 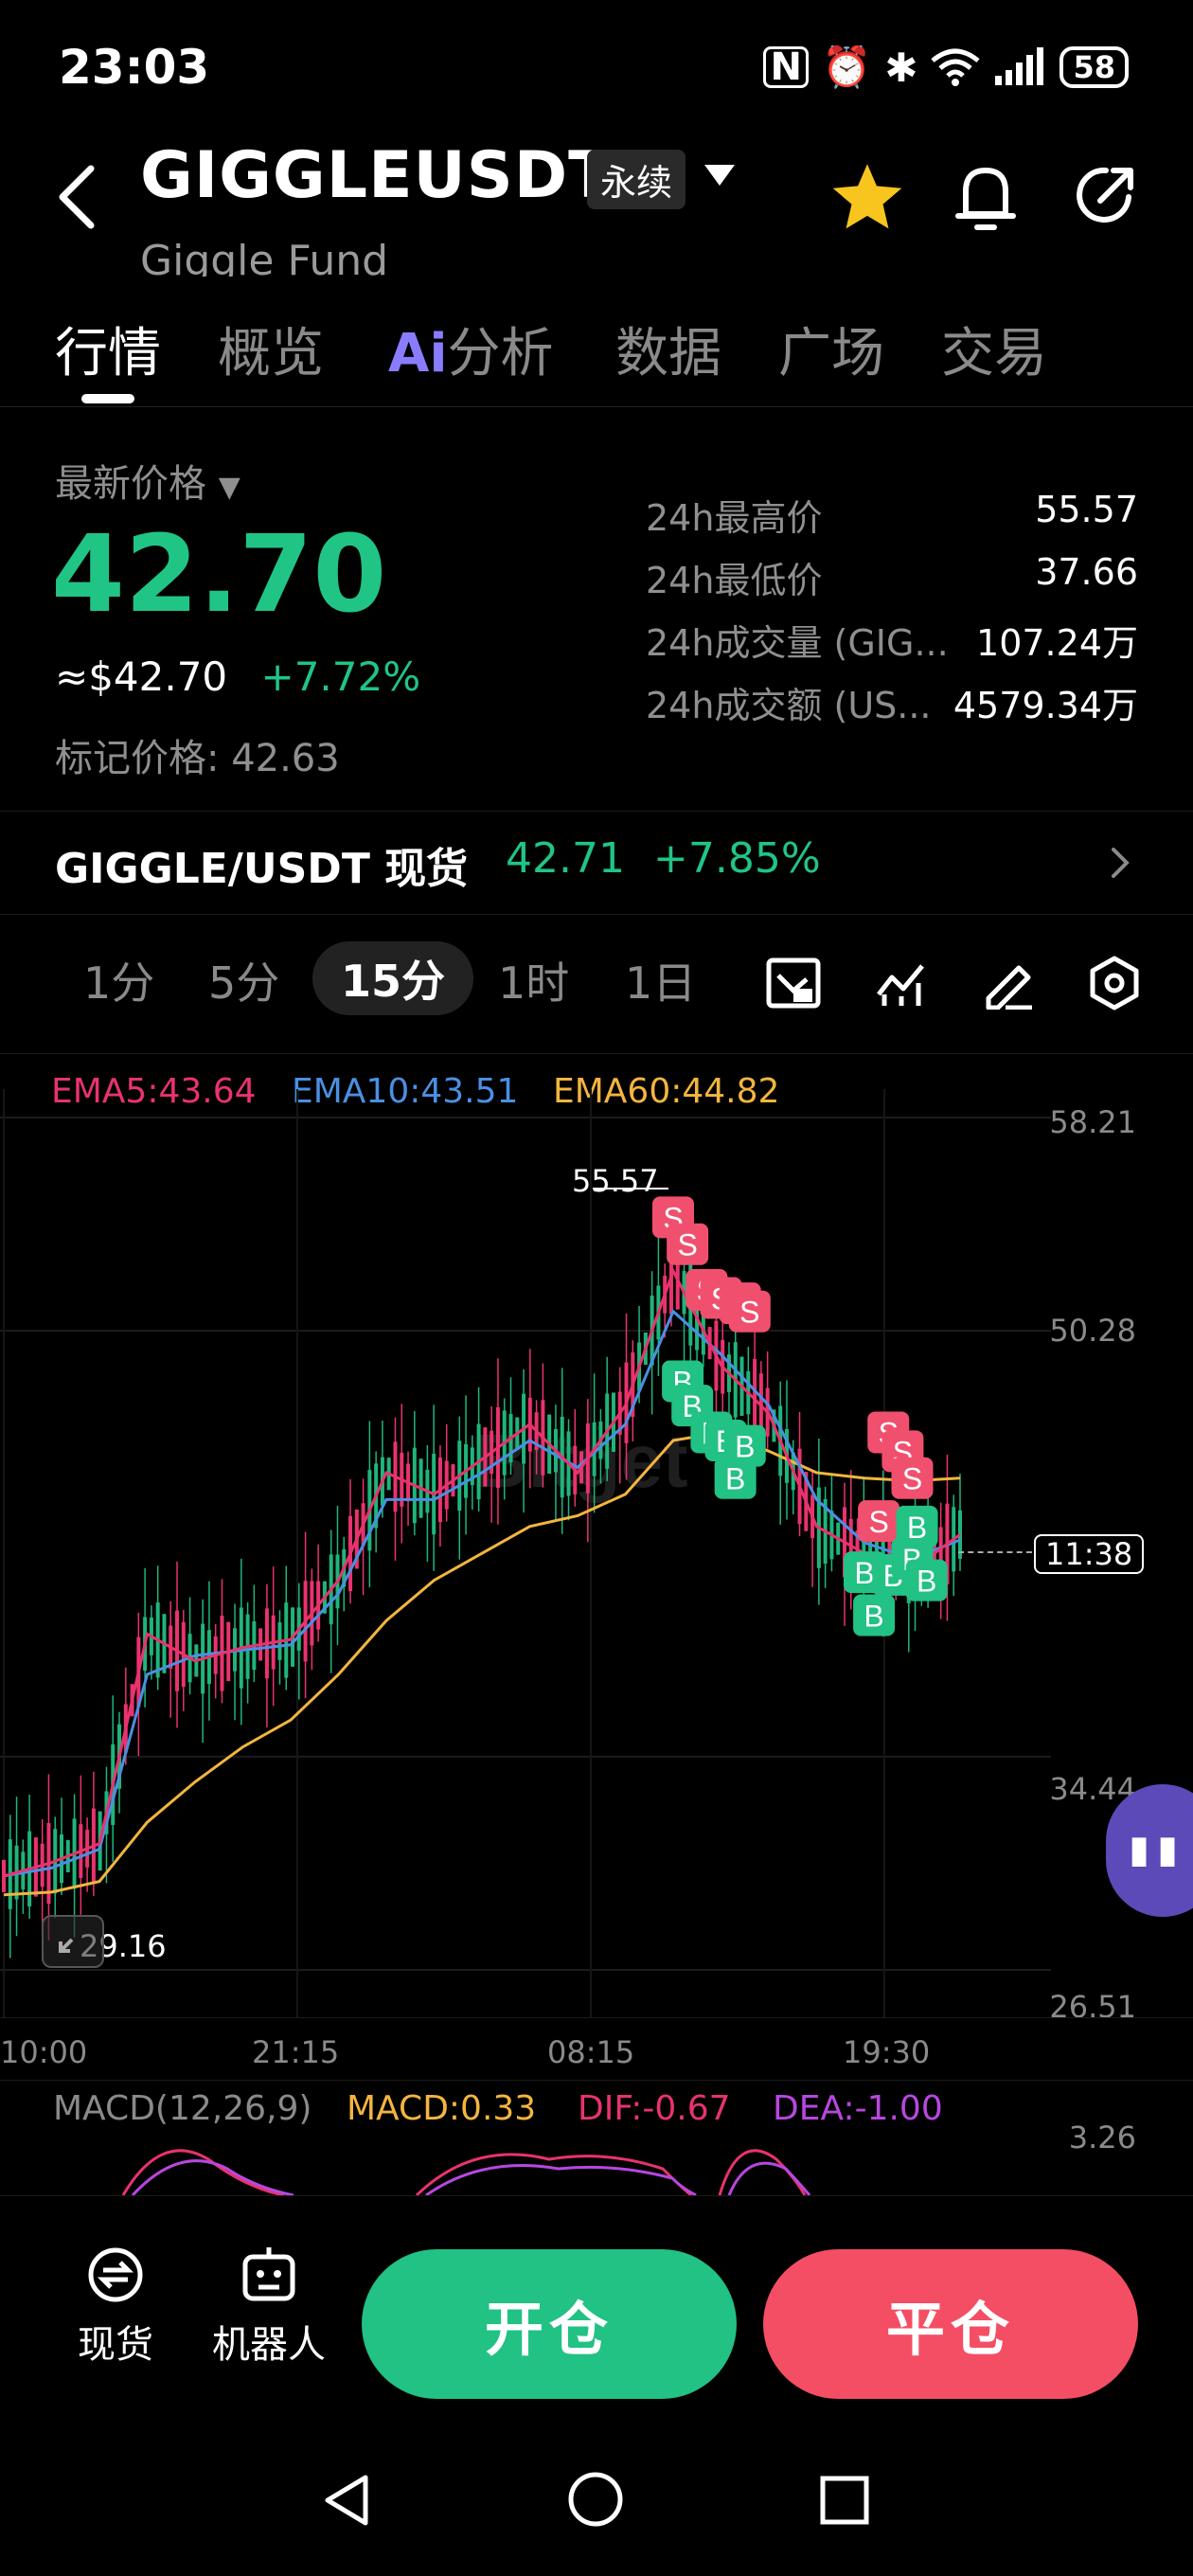 What do you see at coordinates (660, 980) in the screenshot?
I see `timeframe-1d: 1日` at bounding box center [660, 980].